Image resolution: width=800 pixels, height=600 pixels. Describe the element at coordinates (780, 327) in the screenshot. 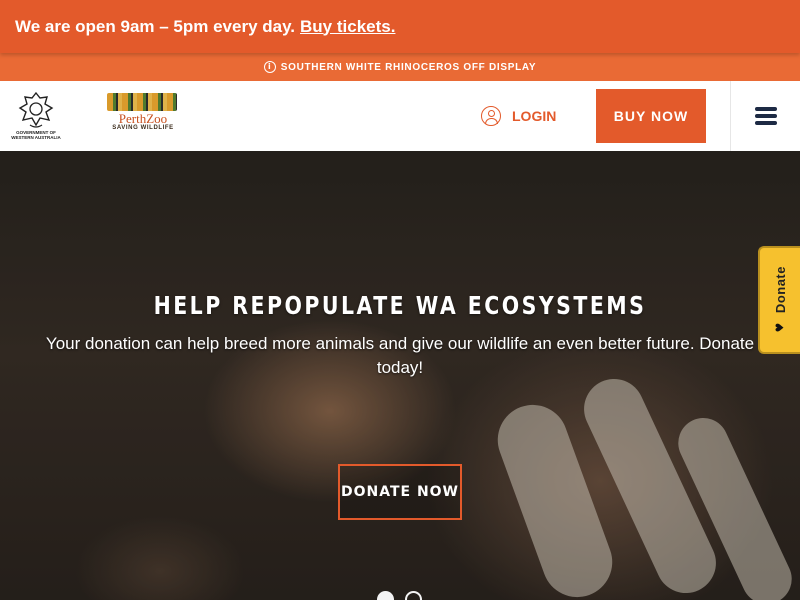

I see `heart-icon: ♥` at that location.